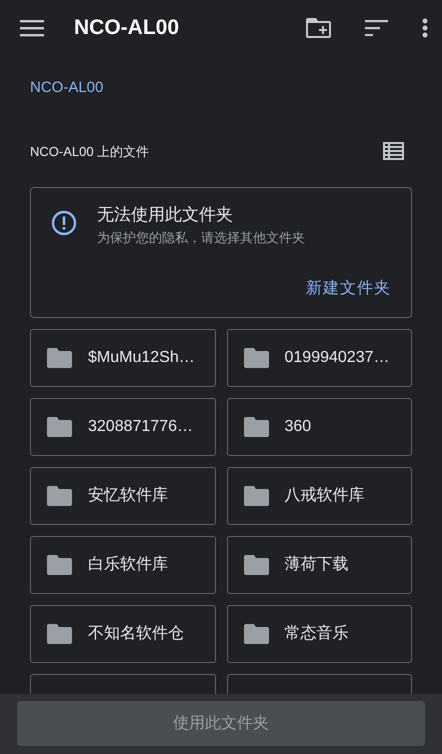  I want to click on sort-icon, so click(376, 28).